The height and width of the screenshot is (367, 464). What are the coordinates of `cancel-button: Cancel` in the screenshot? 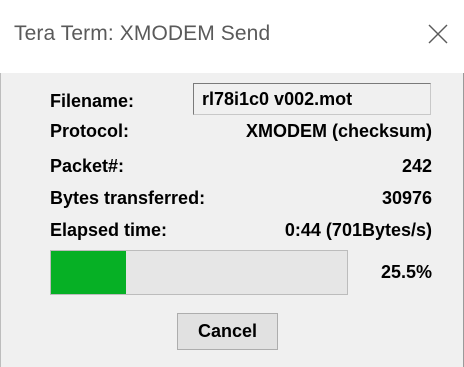 It's located at (227, 331).